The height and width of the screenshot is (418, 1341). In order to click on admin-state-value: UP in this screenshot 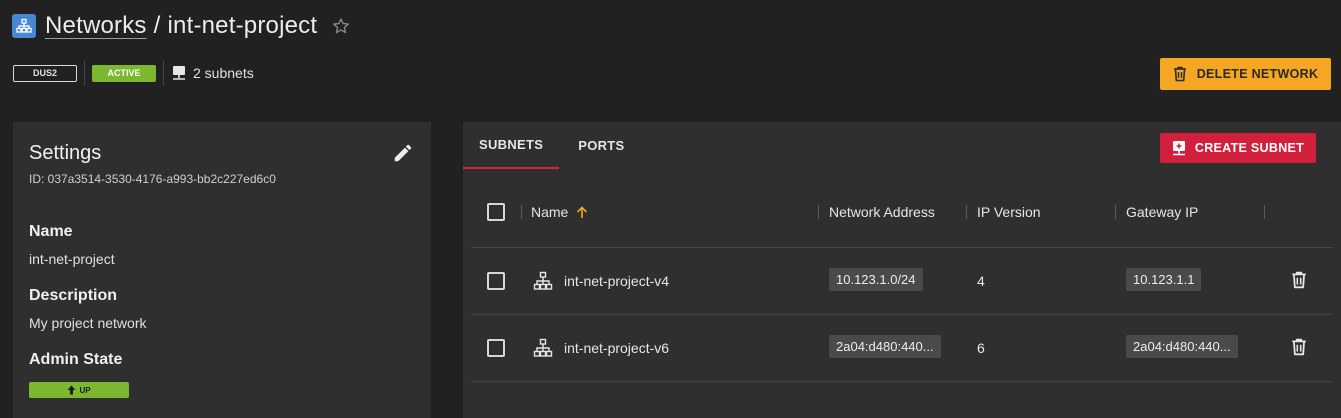, I will do `click(85, 390)`.